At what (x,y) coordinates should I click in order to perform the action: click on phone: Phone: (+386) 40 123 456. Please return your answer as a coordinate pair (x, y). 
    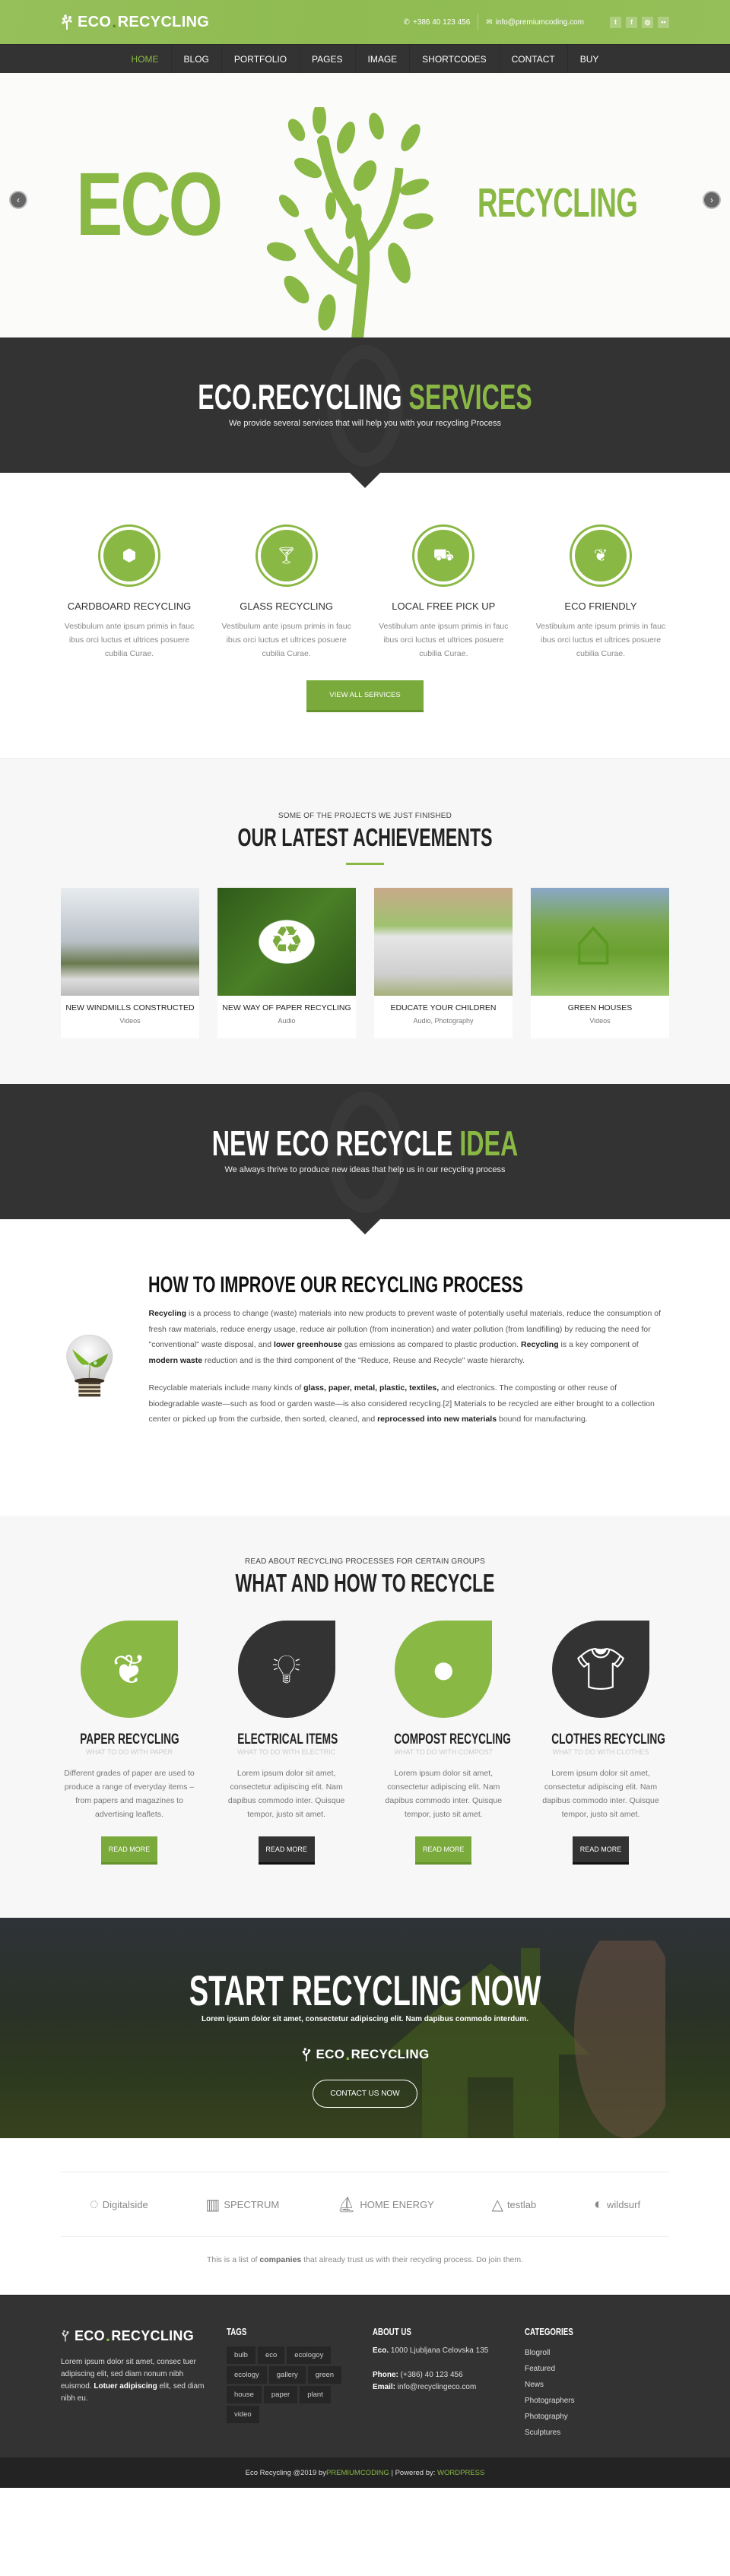
    Looking at the image, I should click on (441, 2375).